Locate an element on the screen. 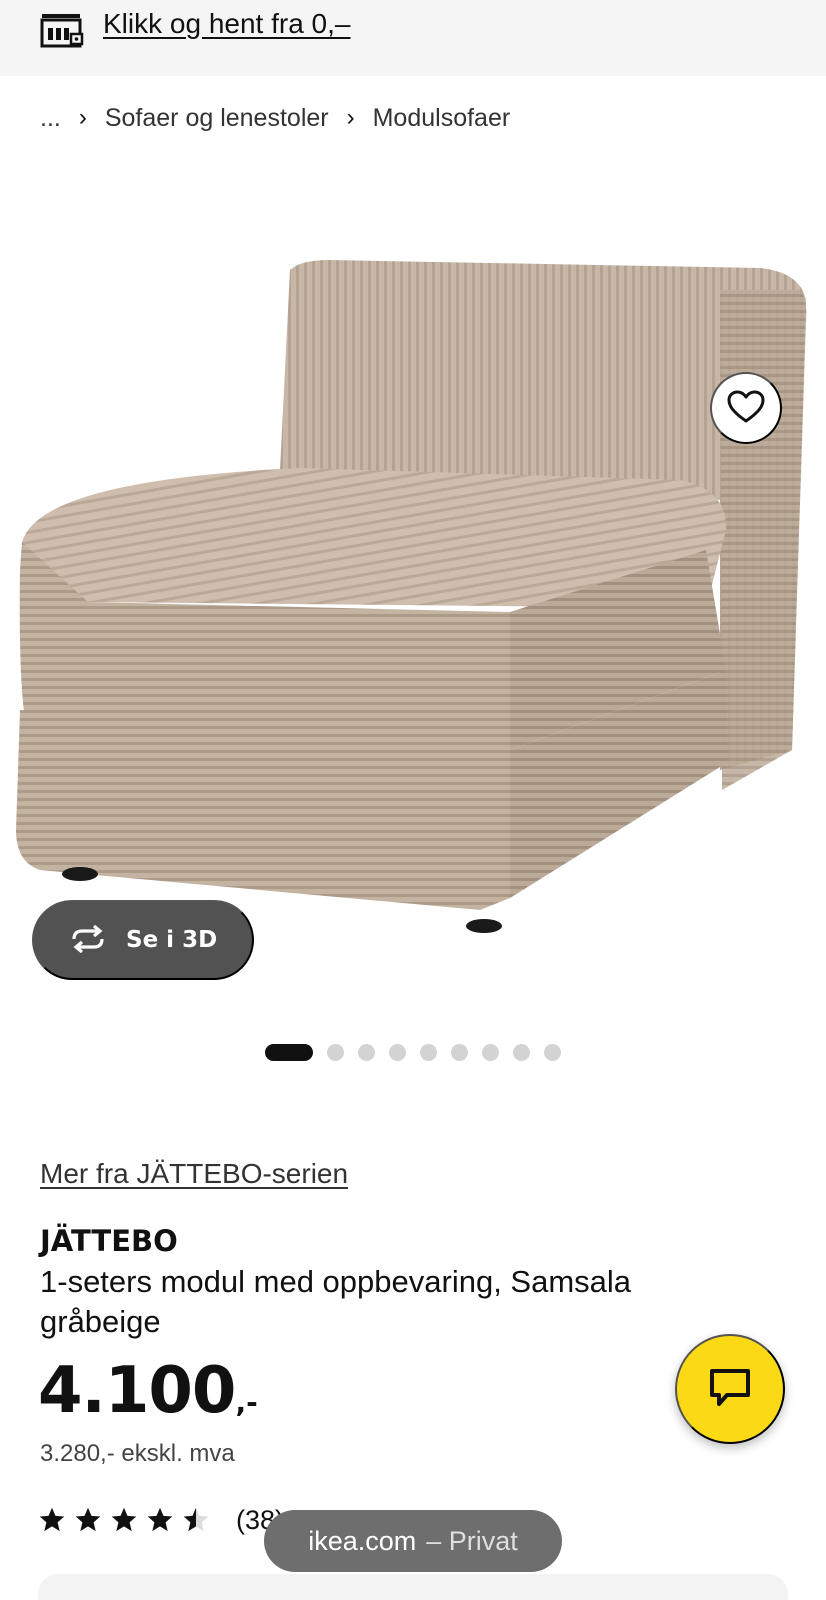 The height and width of the screenshot is (1600, 826). breadcrumb: ... › Sofaer og lenestoler › Modulsofaer is located at coordinates (275, 118).